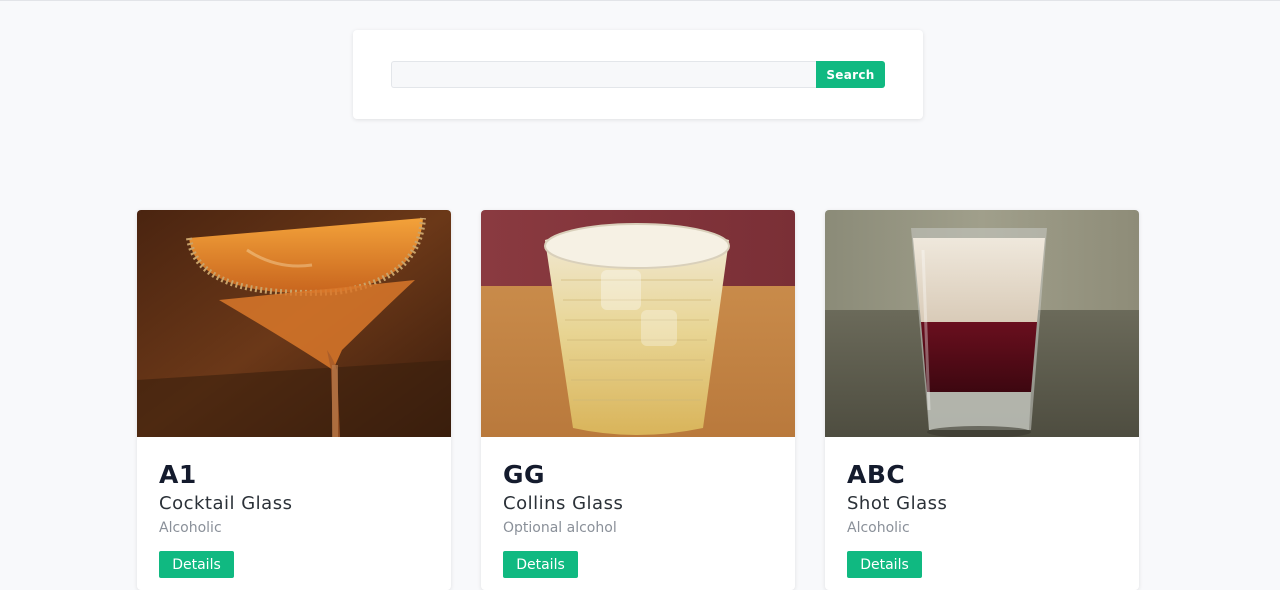  What do you see at coordinates (226, 503) in the screenshot?
I see `glass-type: Cocktail Glass` at bounding box center [226, 503].